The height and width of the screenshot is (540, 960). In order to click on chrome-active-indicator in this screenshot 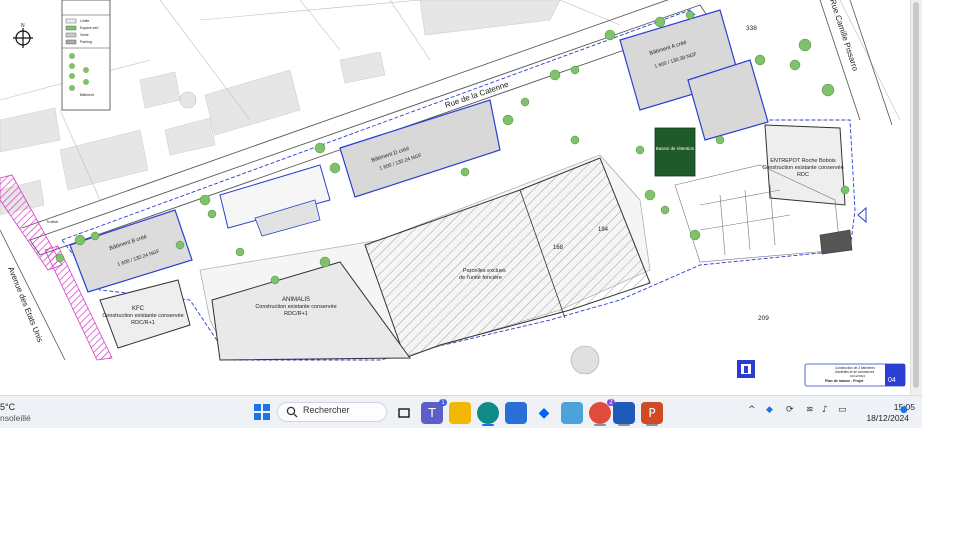, I will do `click(600, 425)`.